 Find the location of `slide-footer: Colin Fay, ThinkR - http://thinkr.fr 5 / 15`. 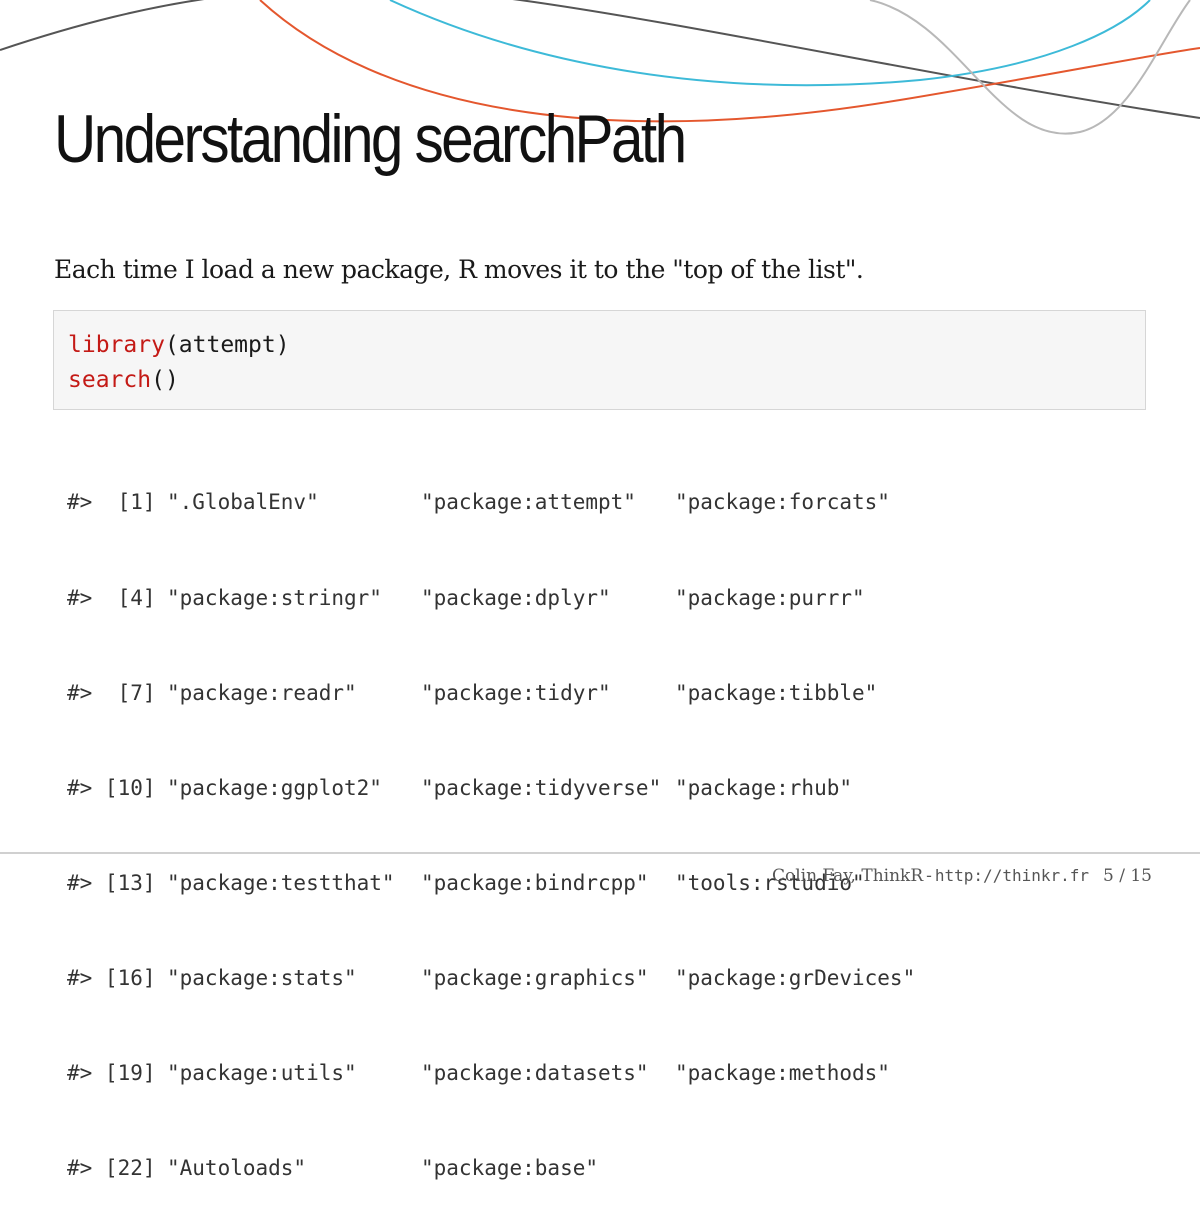

slide-footer: Colin Fay, ThinkR - http://thinkr.fr 5 / 15 is located at coordinates (962, 876).